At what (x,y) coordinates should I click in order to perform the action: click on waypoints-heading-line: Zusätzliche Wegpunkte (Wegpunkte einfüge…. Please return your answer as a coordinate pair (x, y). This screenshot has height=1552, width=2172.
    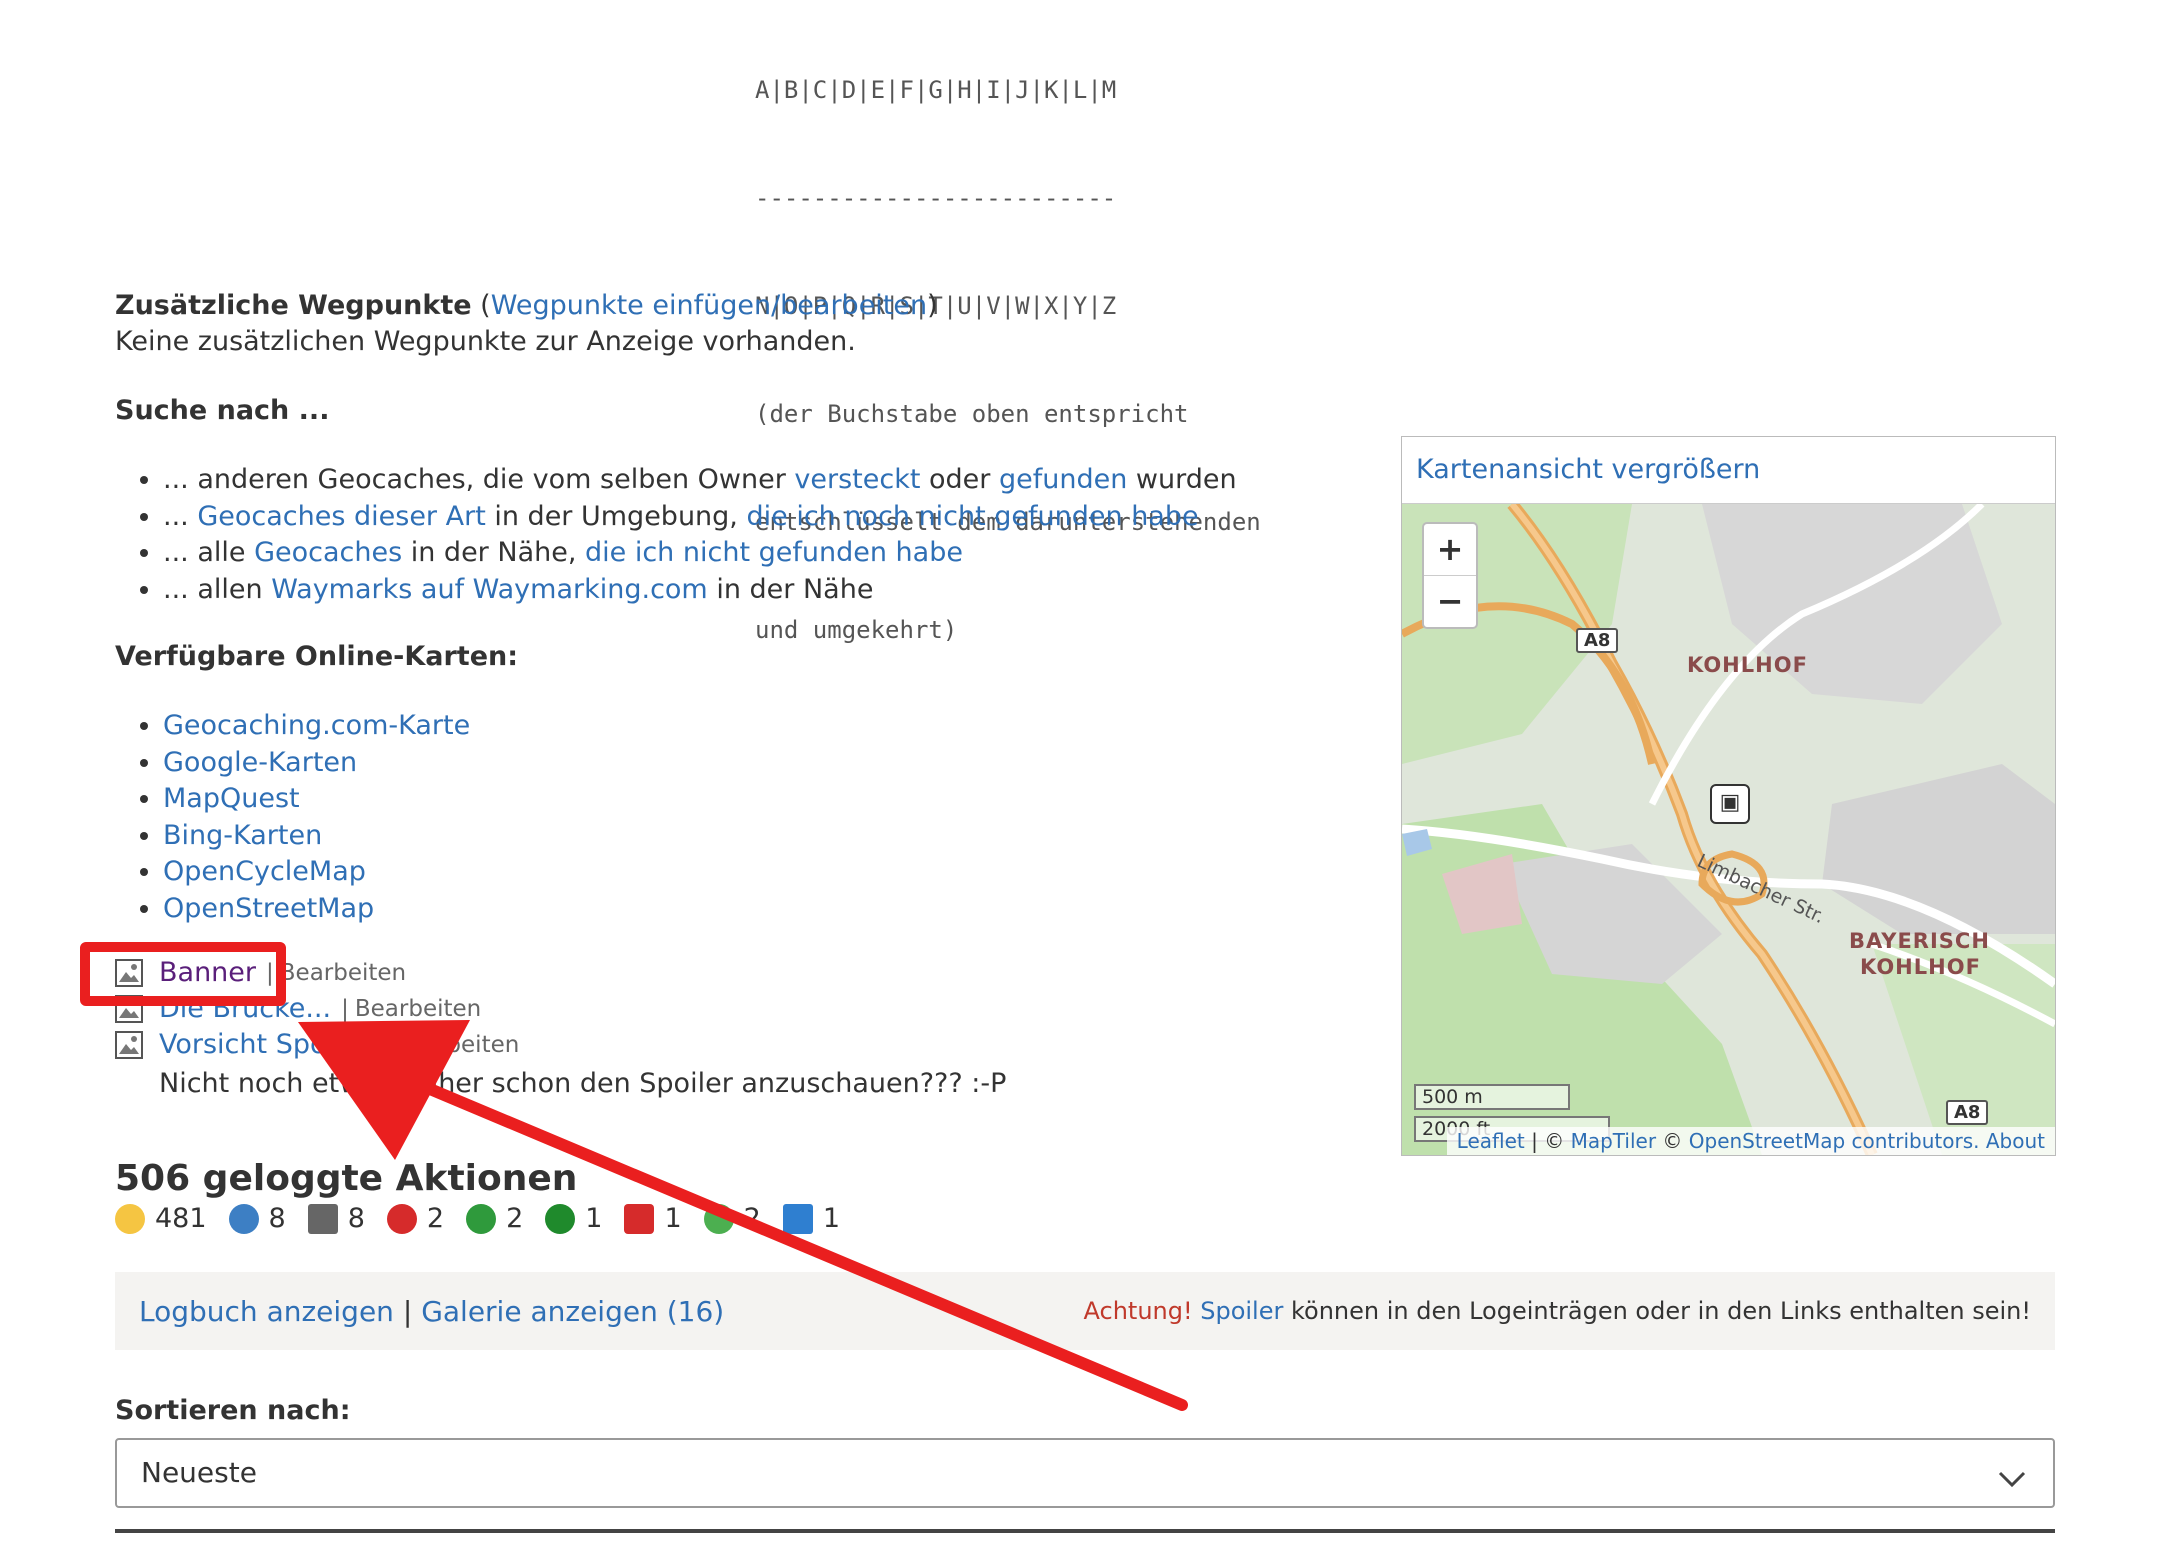
    Looking at the image, I should click on (526, 305).